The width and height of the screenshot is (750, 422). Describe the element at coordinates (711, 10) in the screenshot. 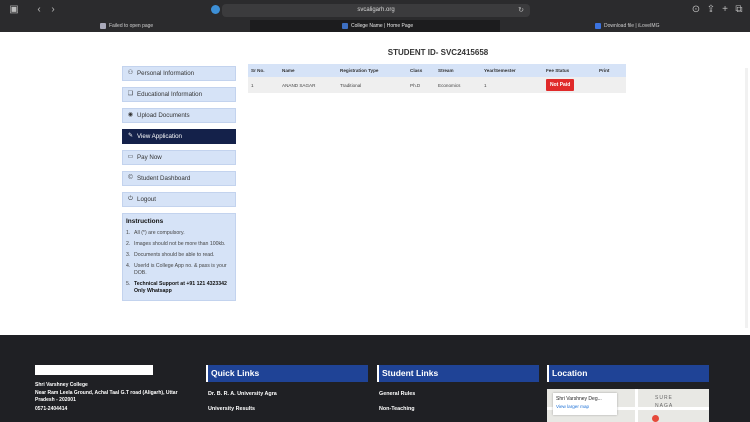

I see `share-icon: ⇪` at that location.